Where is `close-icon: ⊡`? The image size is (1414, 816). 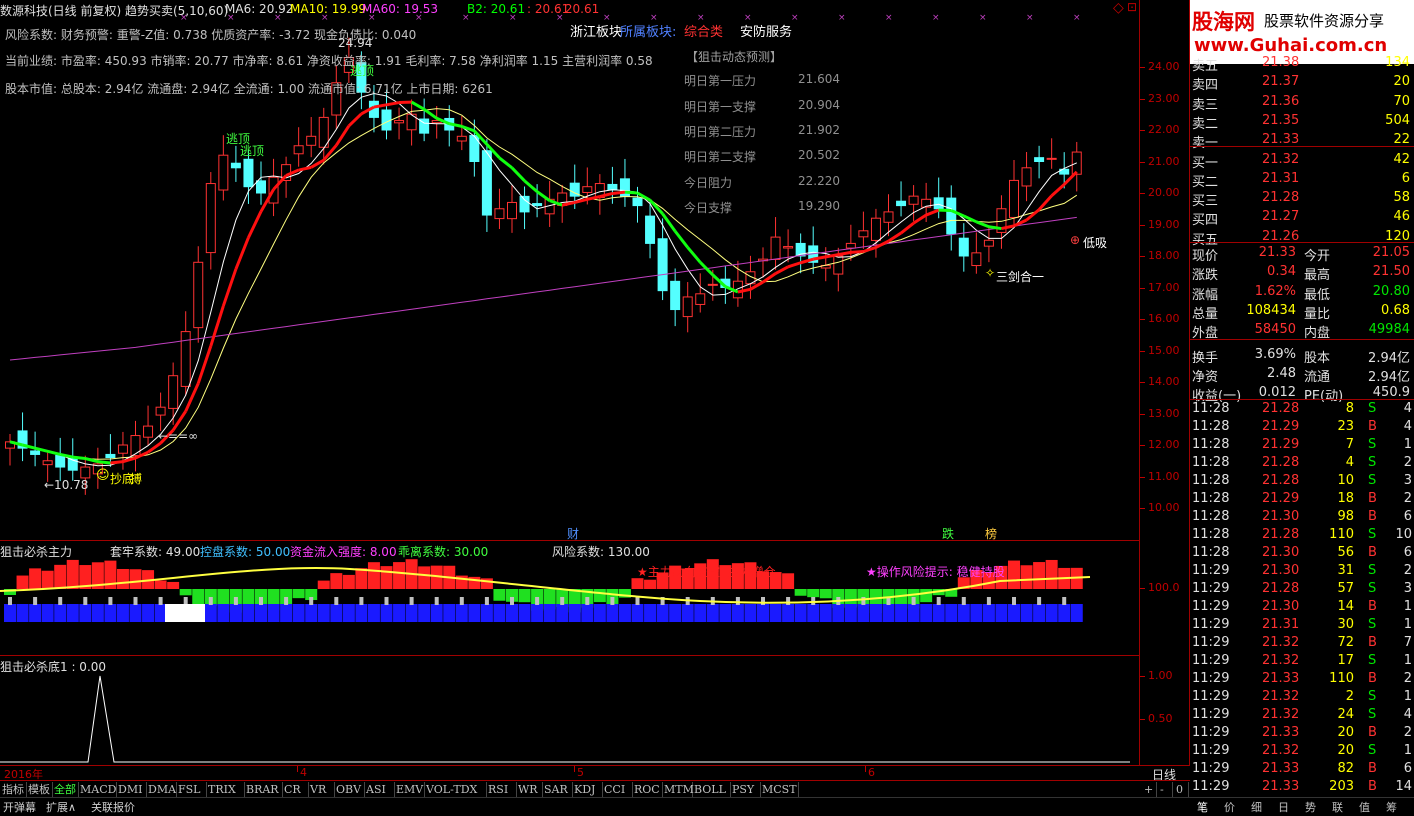
close-icon: ⊡ is located at coordinates (1132, 7).